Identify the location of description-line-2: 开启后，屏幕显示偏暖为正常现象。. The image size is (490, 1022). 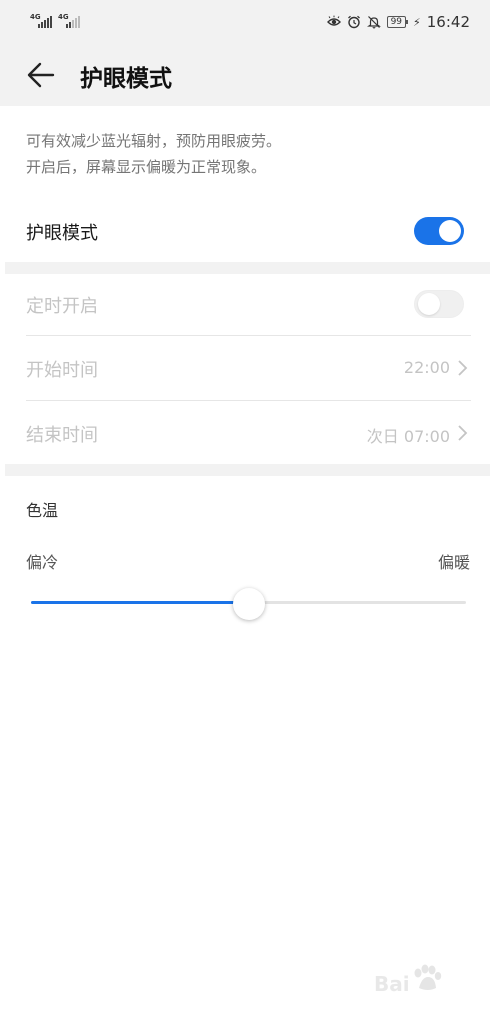
(146, 167).